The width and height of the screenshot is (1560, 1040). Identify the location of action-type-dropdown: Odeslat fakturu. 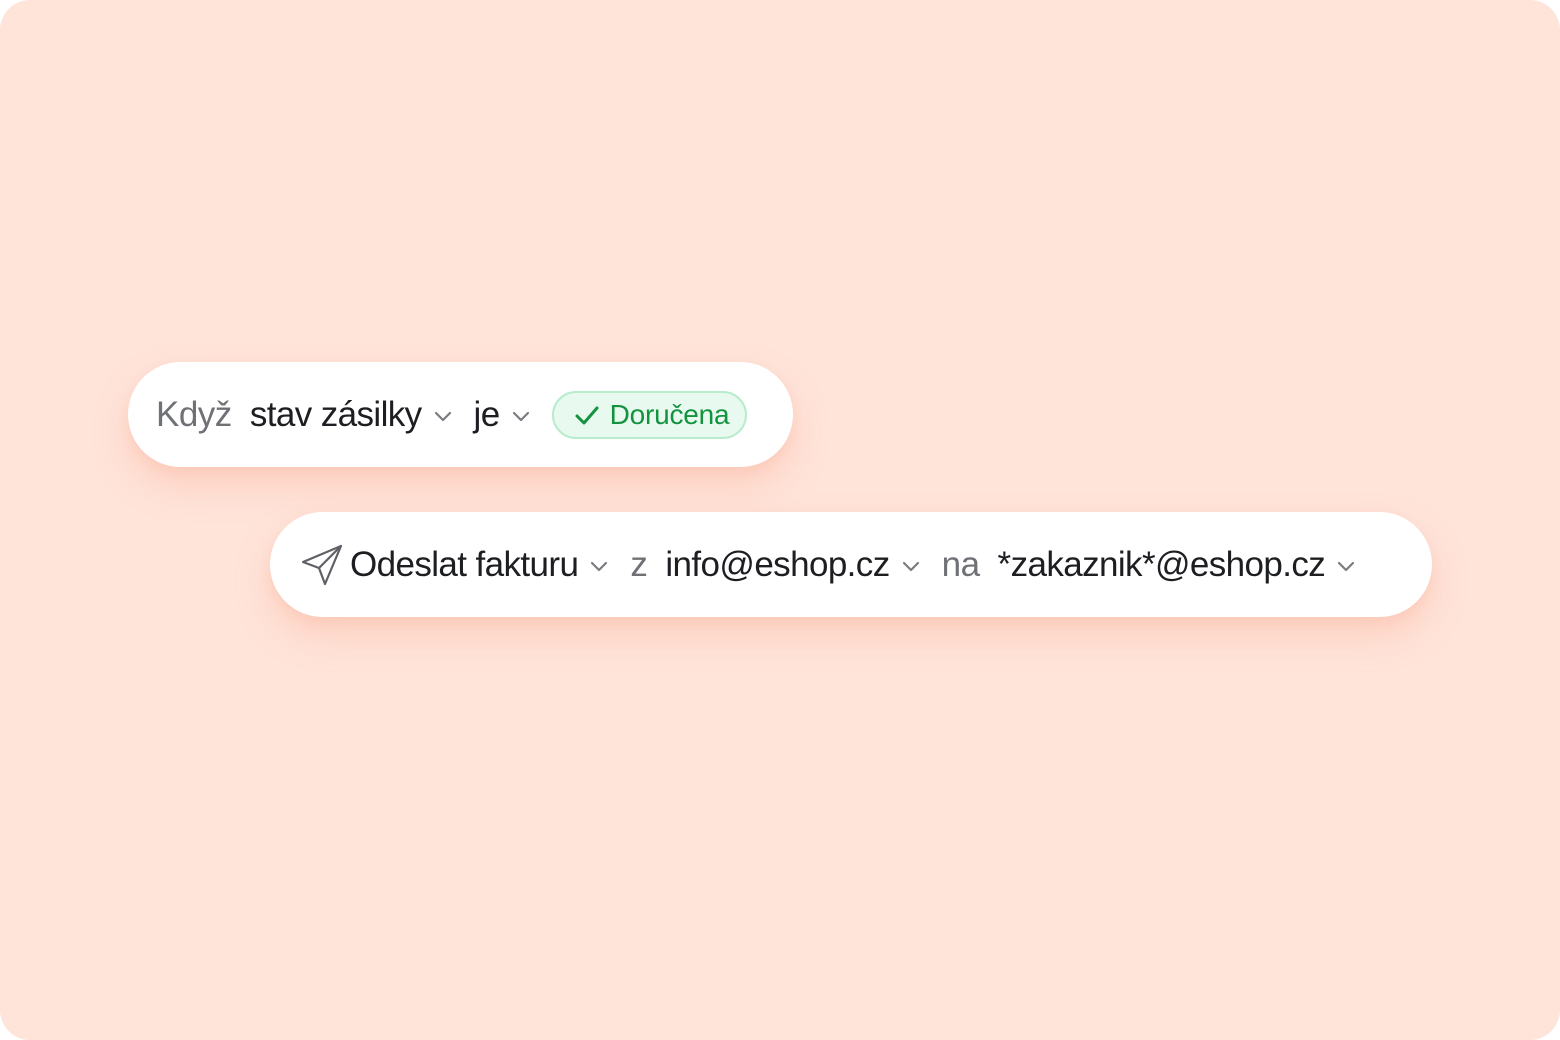
(479, 565).